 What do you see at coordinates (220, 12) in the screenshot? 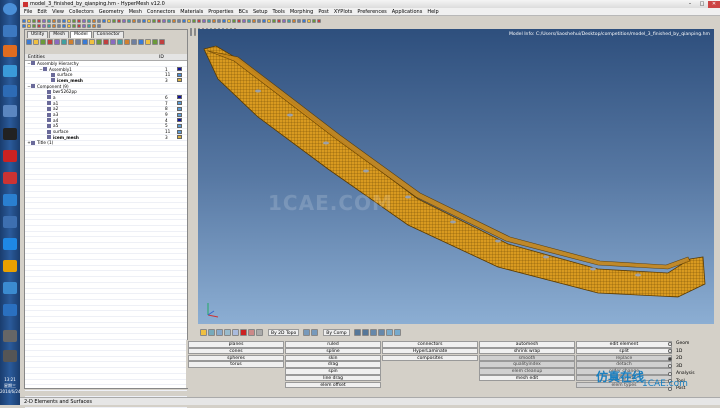
I see `menu-properties: Properties` at bounding box center [220, 12].